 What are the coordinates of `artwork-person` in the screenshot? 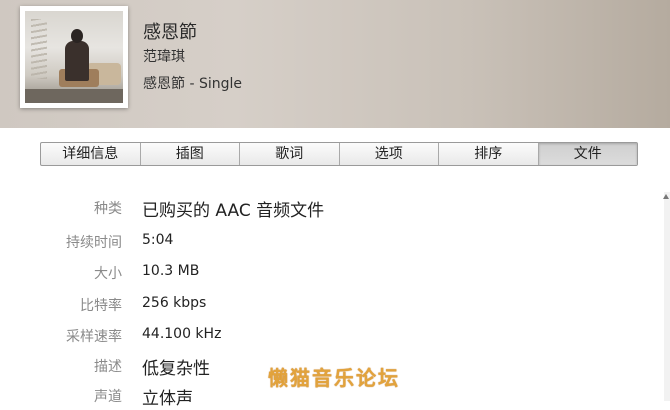 It's located at (77, 61).